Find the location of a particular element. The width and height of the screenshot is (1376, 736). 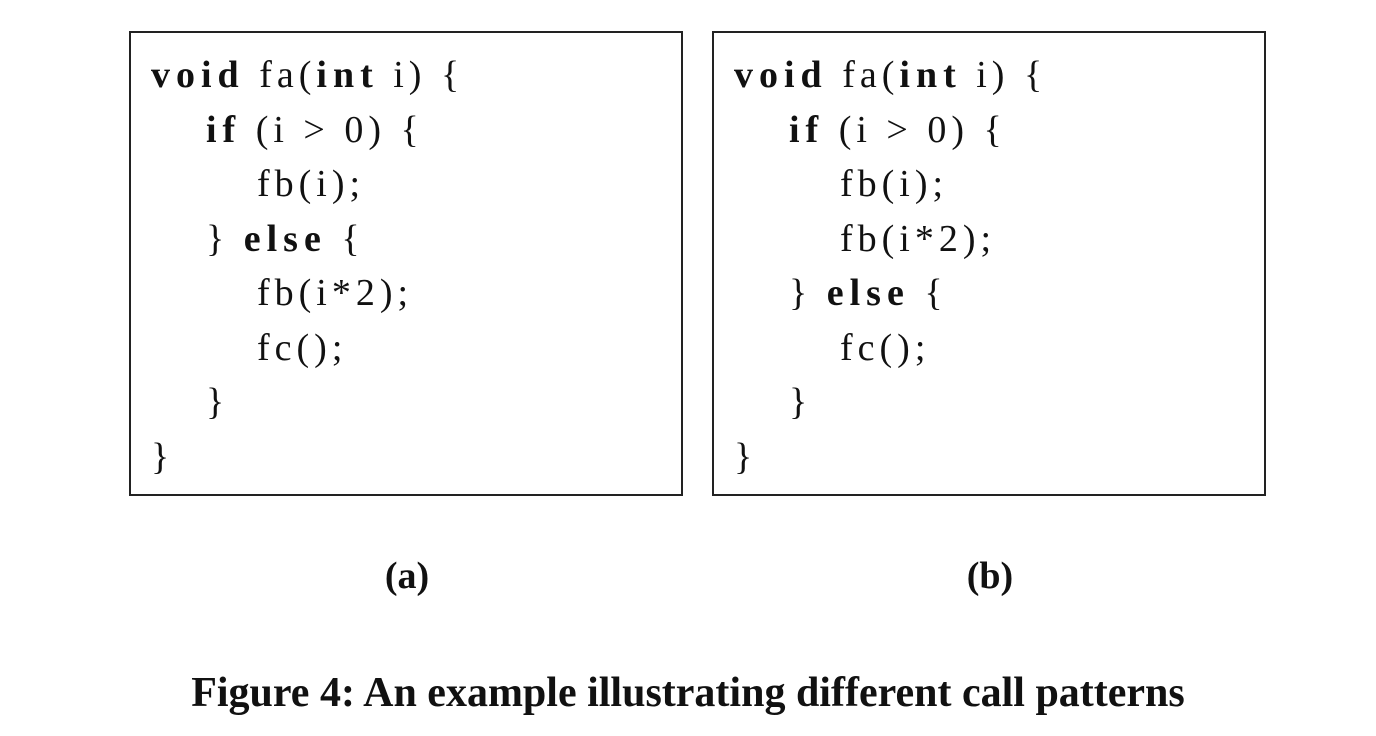

subfigure-label-a: (a) is located at coordinates (407, 576).